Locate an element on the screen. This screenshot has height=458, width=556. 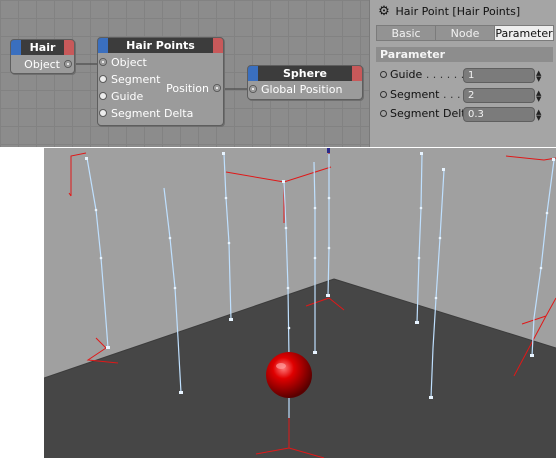
hair-points-node-header: Hair Points is located at coordinates (160, 45).